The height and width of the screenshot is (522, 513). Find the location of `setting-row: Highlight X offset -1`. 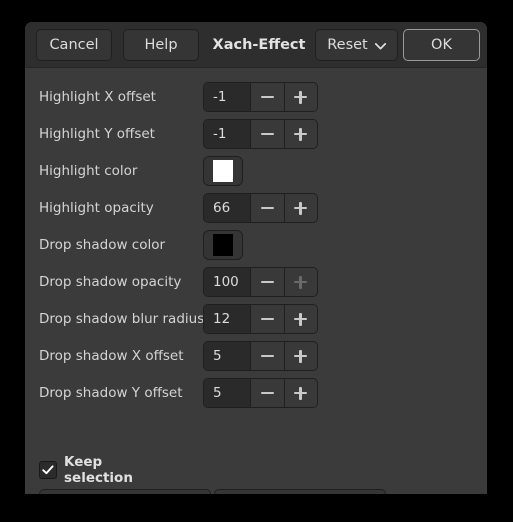

setting-row: Highlight X offset -1 is located at coordinates (256, 97).